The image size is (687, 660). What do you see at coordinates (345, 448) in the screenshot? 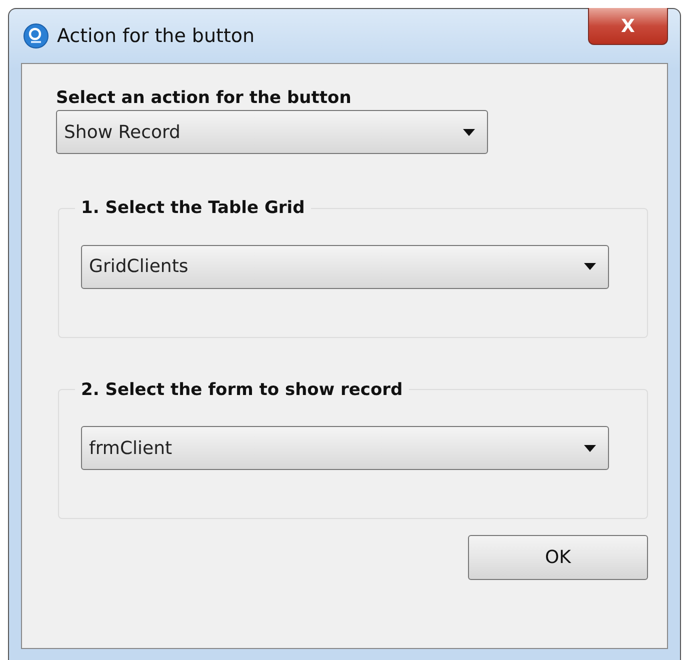
I see `dropdown: frmClient` at bounding box center [345, 448].